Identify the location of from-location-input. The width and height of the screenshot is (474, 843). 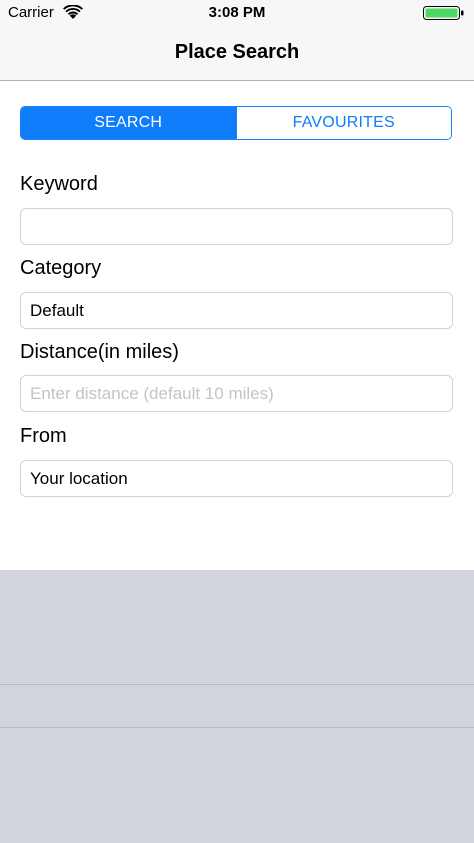
(236, 478).